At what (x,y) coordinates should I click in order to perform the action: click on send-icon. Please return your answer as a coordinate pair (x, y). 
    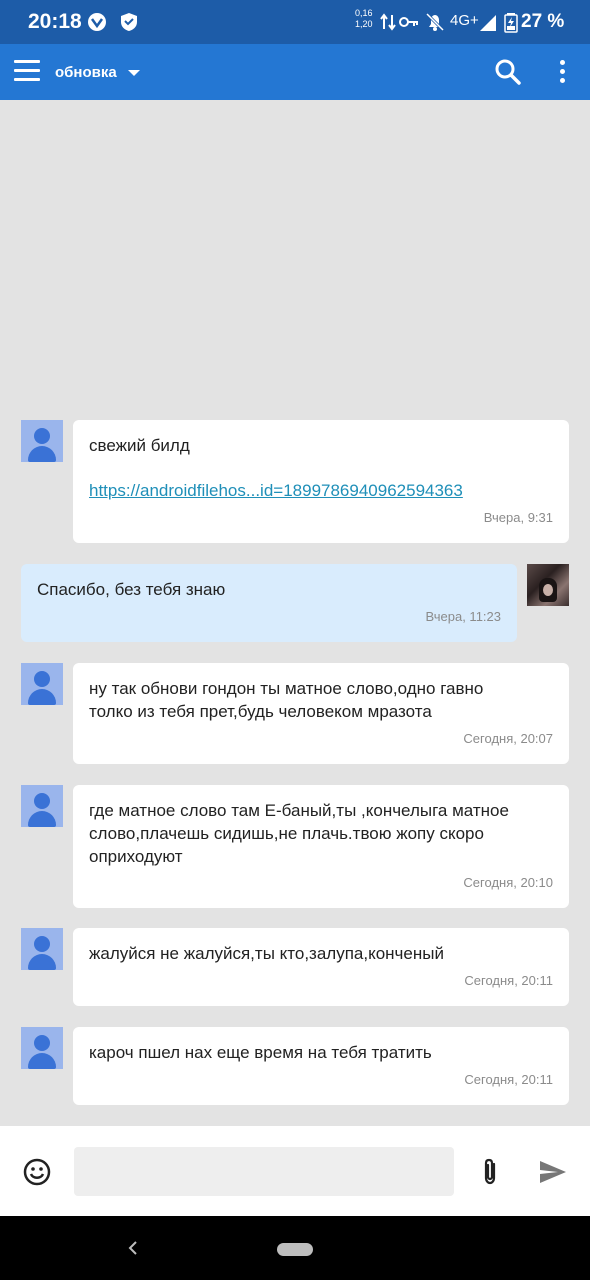
    Looking at the image, I should click on (553, 1172).